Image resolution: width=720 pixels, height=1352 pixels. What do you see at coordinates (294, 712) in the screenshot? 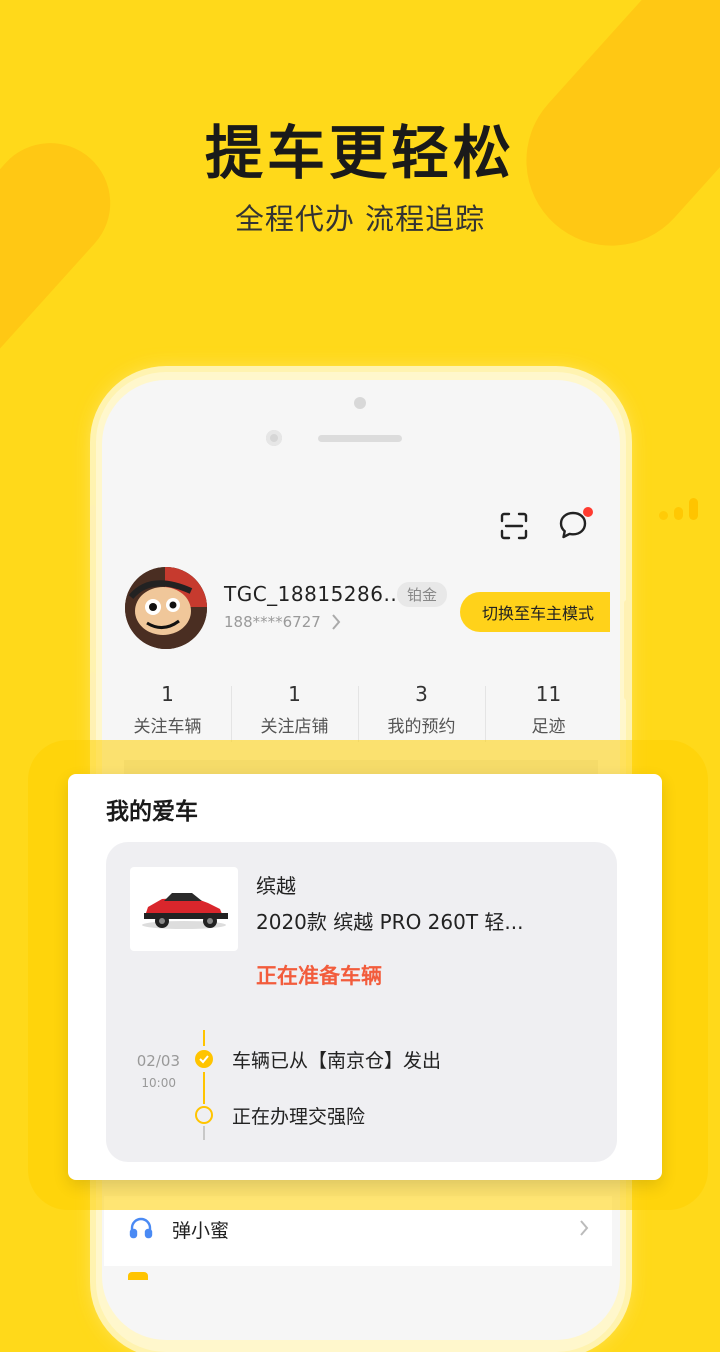
I see `stat-followed-shops: 1 关注店铺` at bounding box center [294, 712].